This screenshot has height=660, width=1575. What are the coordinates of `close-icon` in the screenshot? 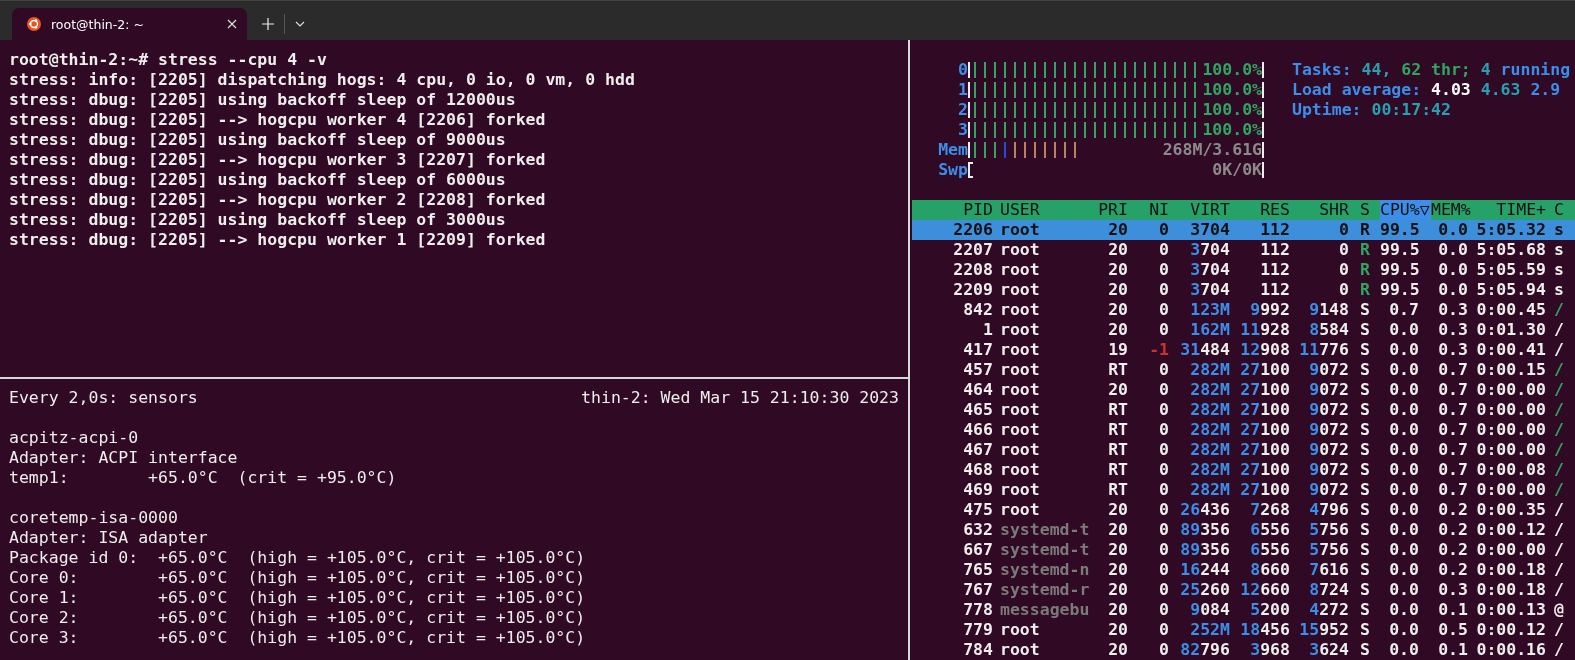 It's located at (232, 24).